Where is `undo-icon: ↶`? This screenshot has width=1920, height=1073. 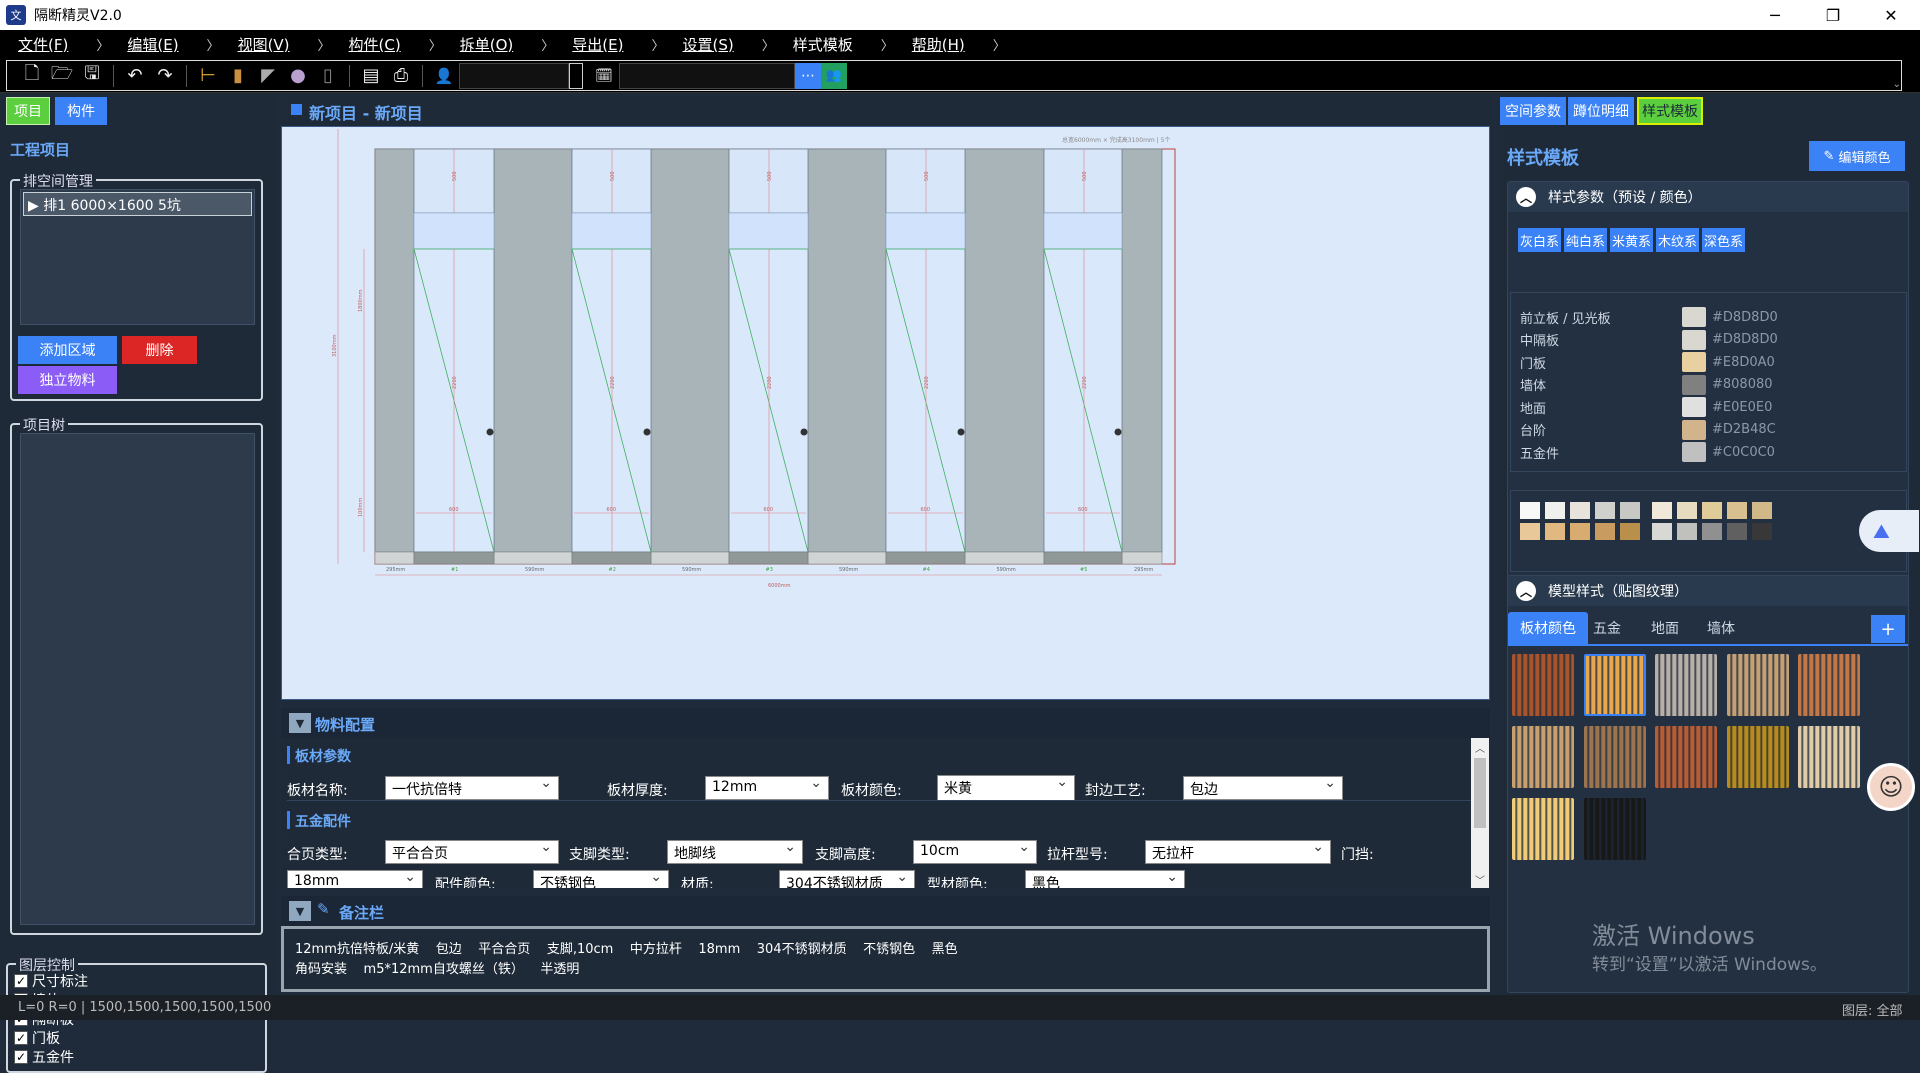
undo-icon: ↶ is located at coordinates (135, 76).